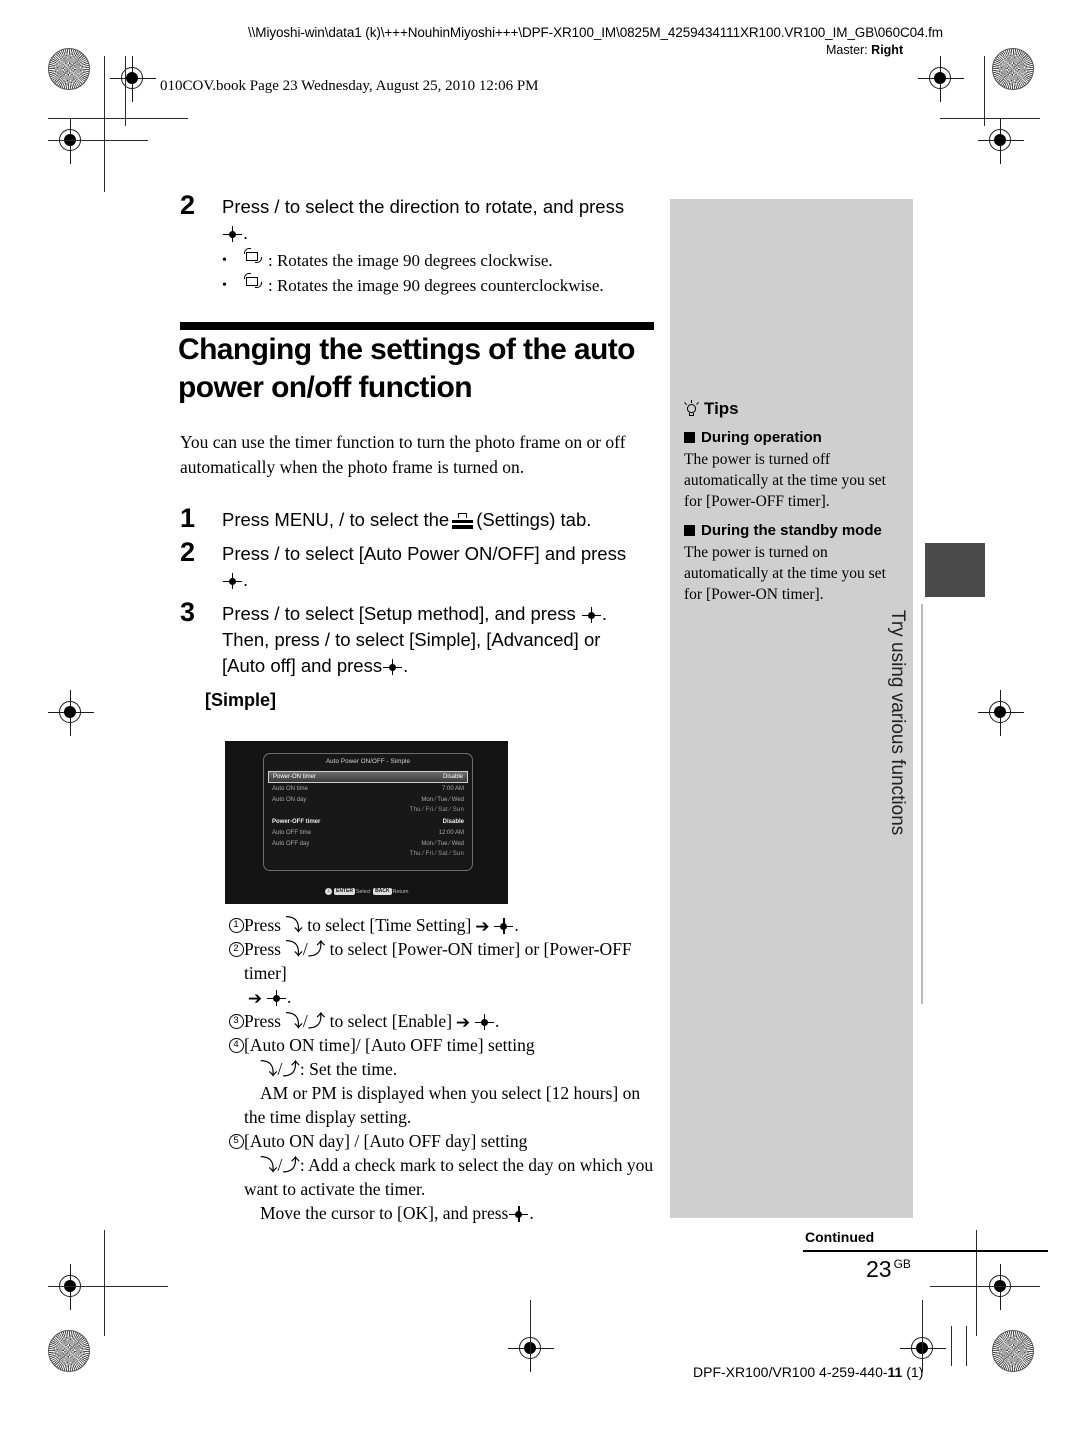 The width and height of the screenshot is (1080, 1436). I want to click on crop-line-bl-v, so click(105, 1283).